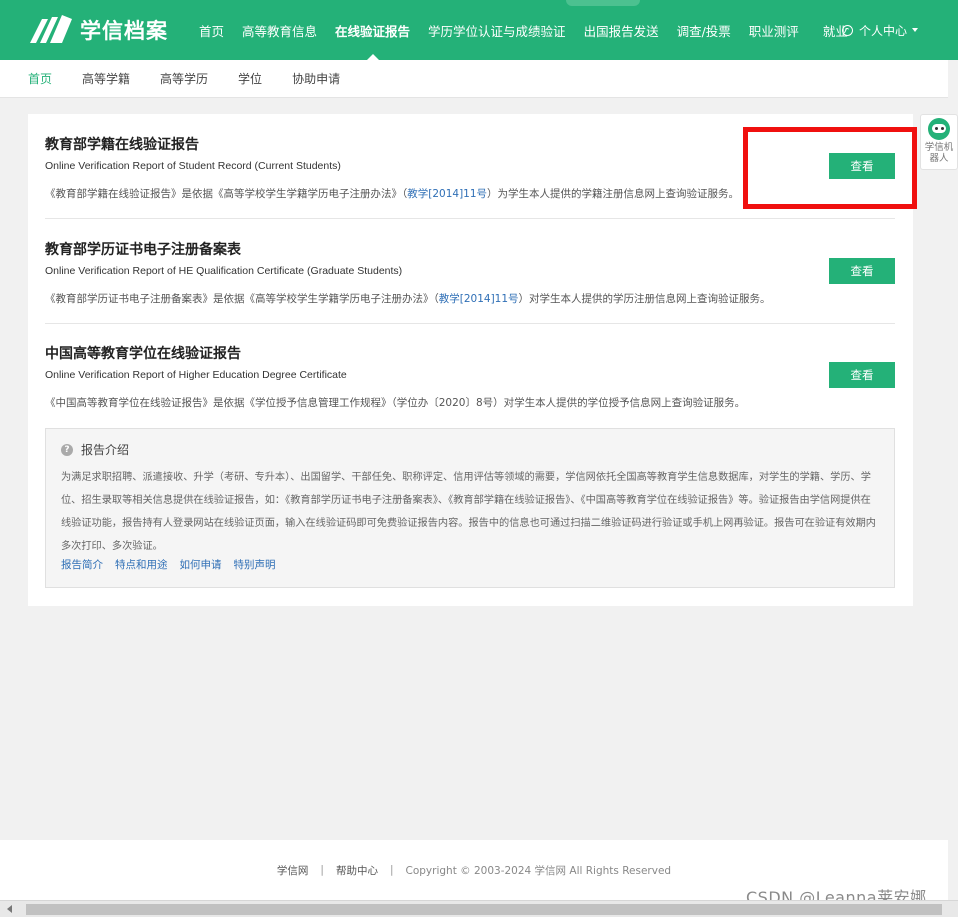  I want to click on subnav-assist-apply: 协助申请, so click(316, 78).